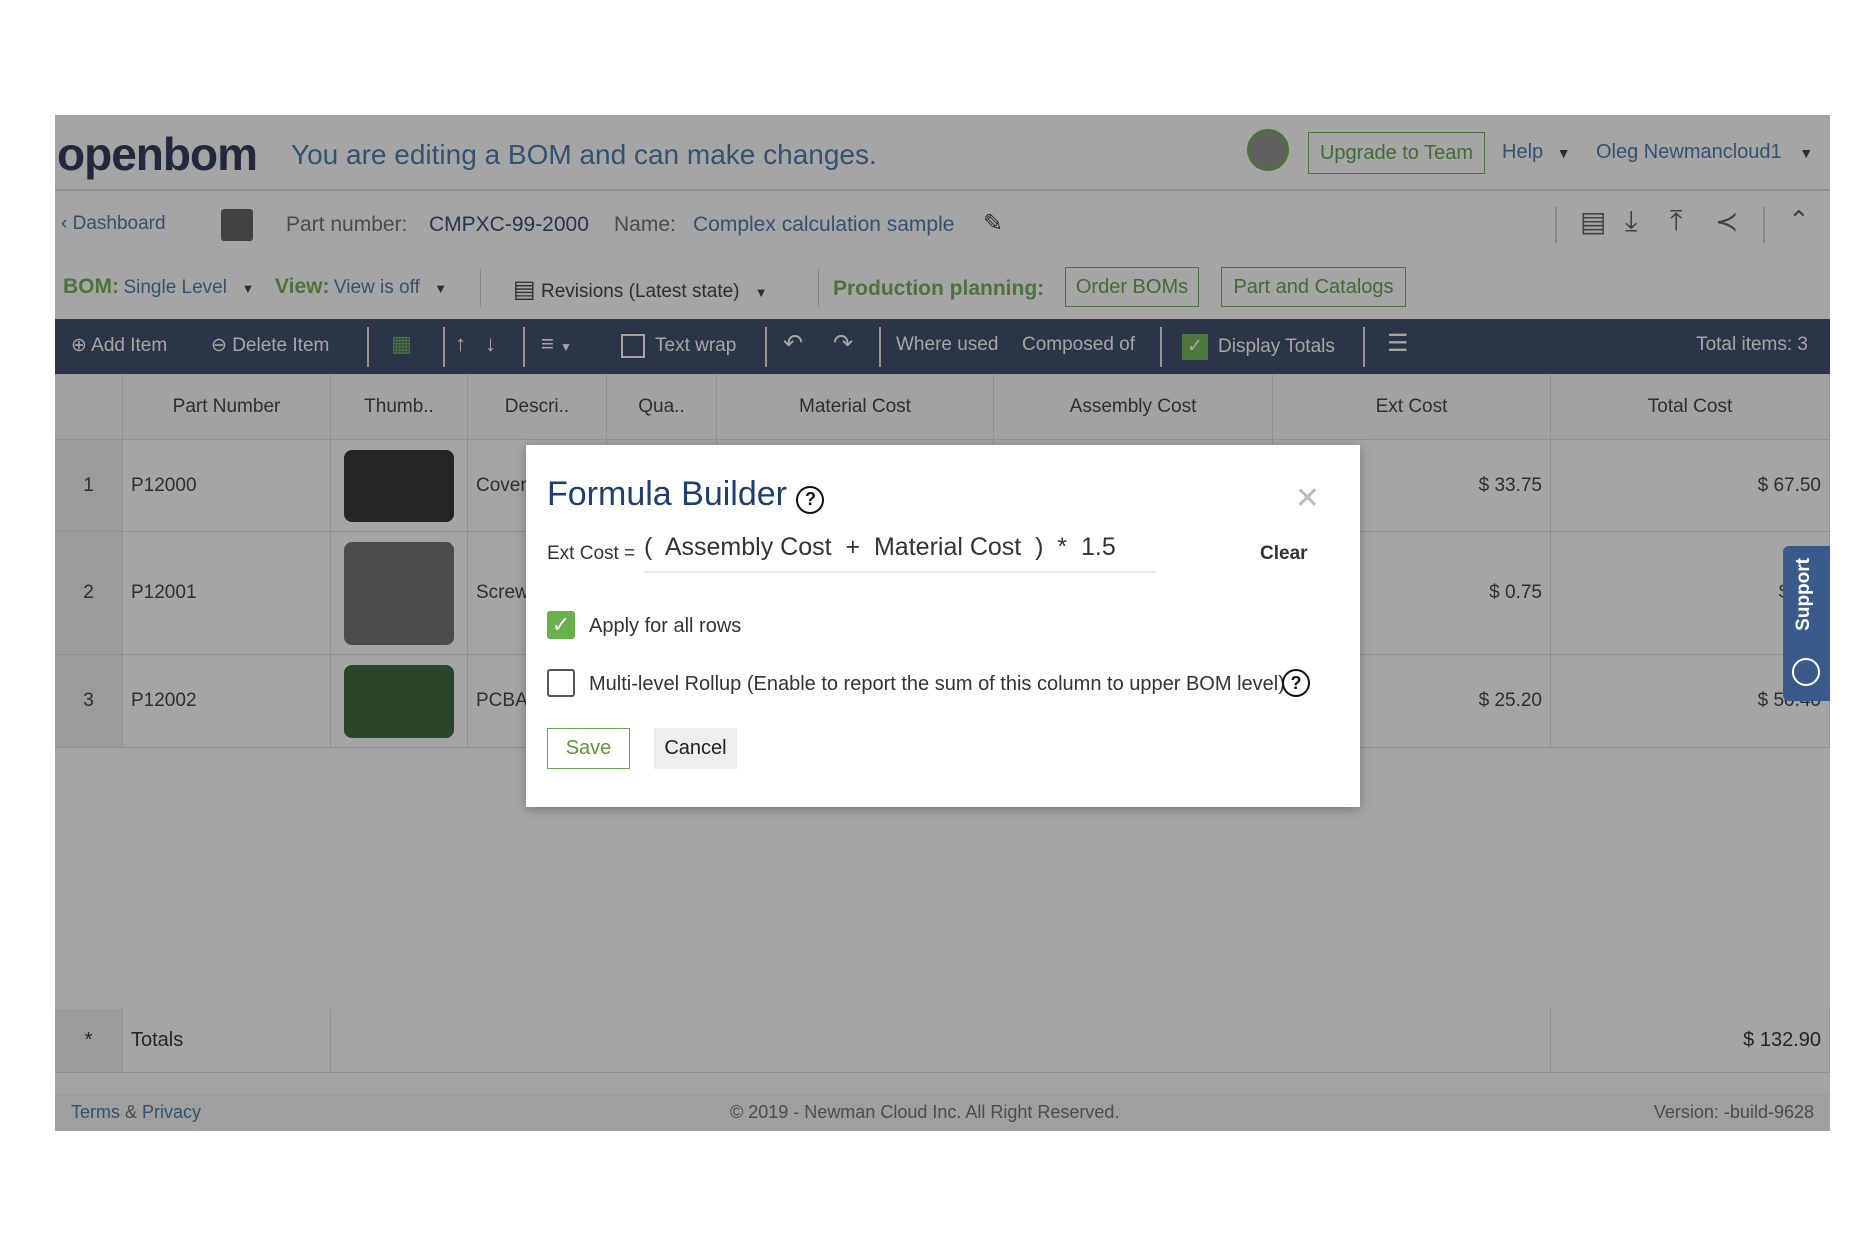  I want to click on cancel-button: Cancel, so click(695, 748).